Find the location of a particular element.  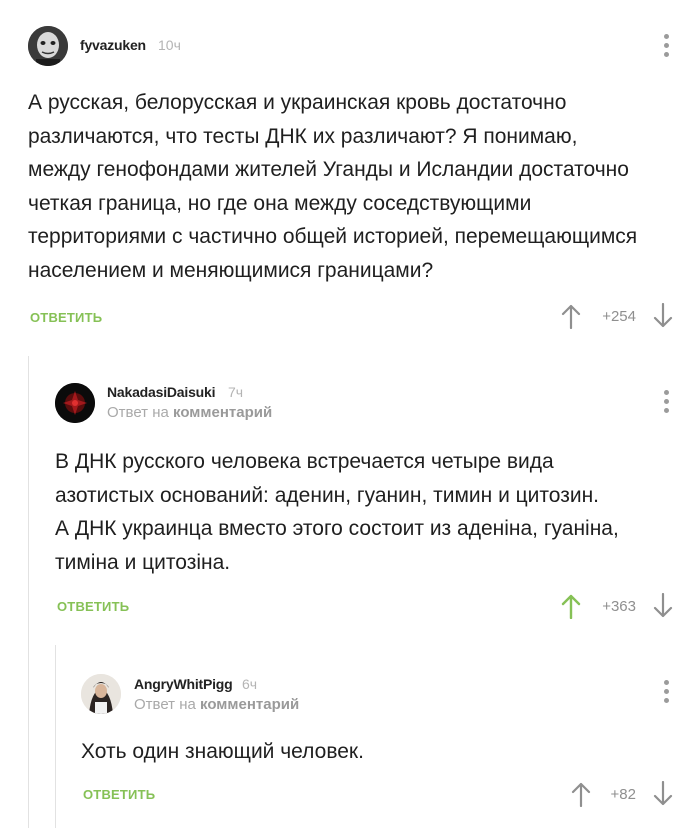

rating-count: +82 is located at coordinates (623, 794).